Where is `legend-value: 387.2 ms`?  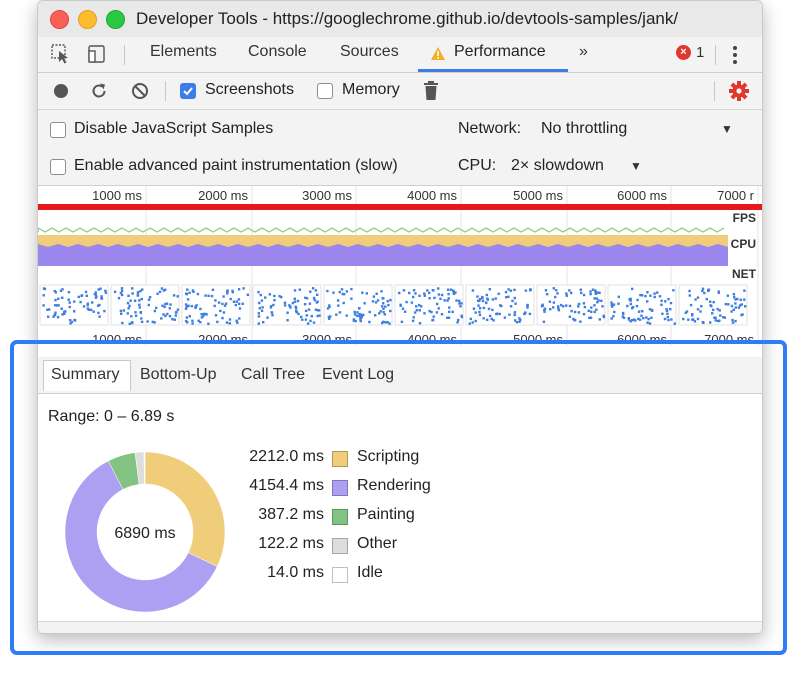
legend-value: 387.2 ms is located at coordinates (291, 514).